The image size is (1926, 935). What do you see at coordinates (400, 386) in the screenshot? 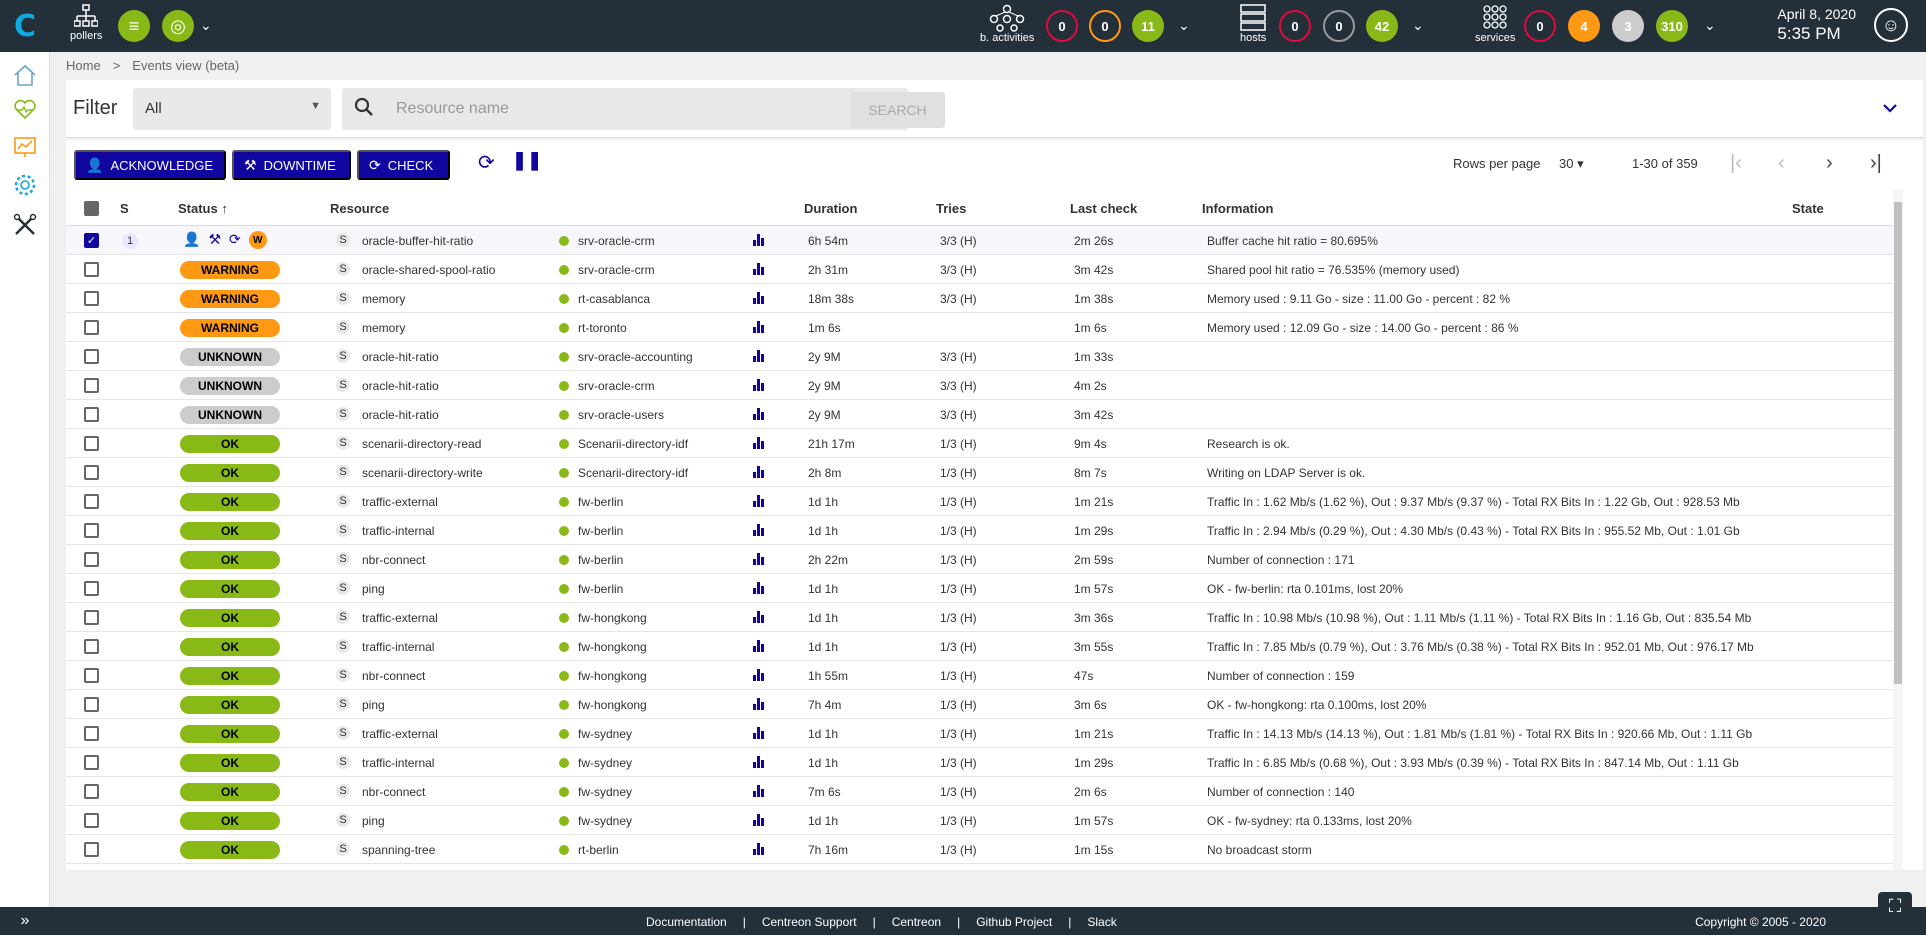
I see `resource-name: oracle-hit-ratio` at bounding box center [400, 386].